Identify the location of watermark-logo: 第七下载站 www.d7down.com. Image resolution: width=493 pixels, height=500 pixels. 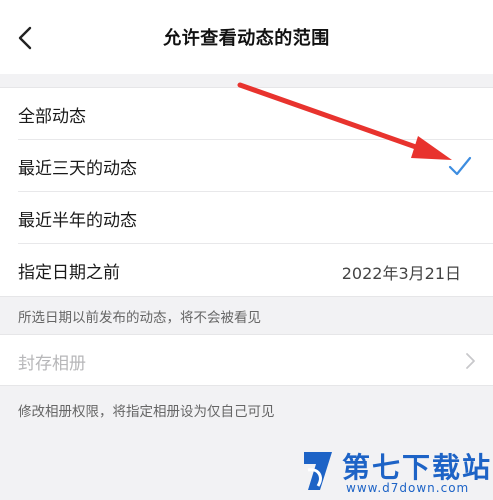
(394, 470).